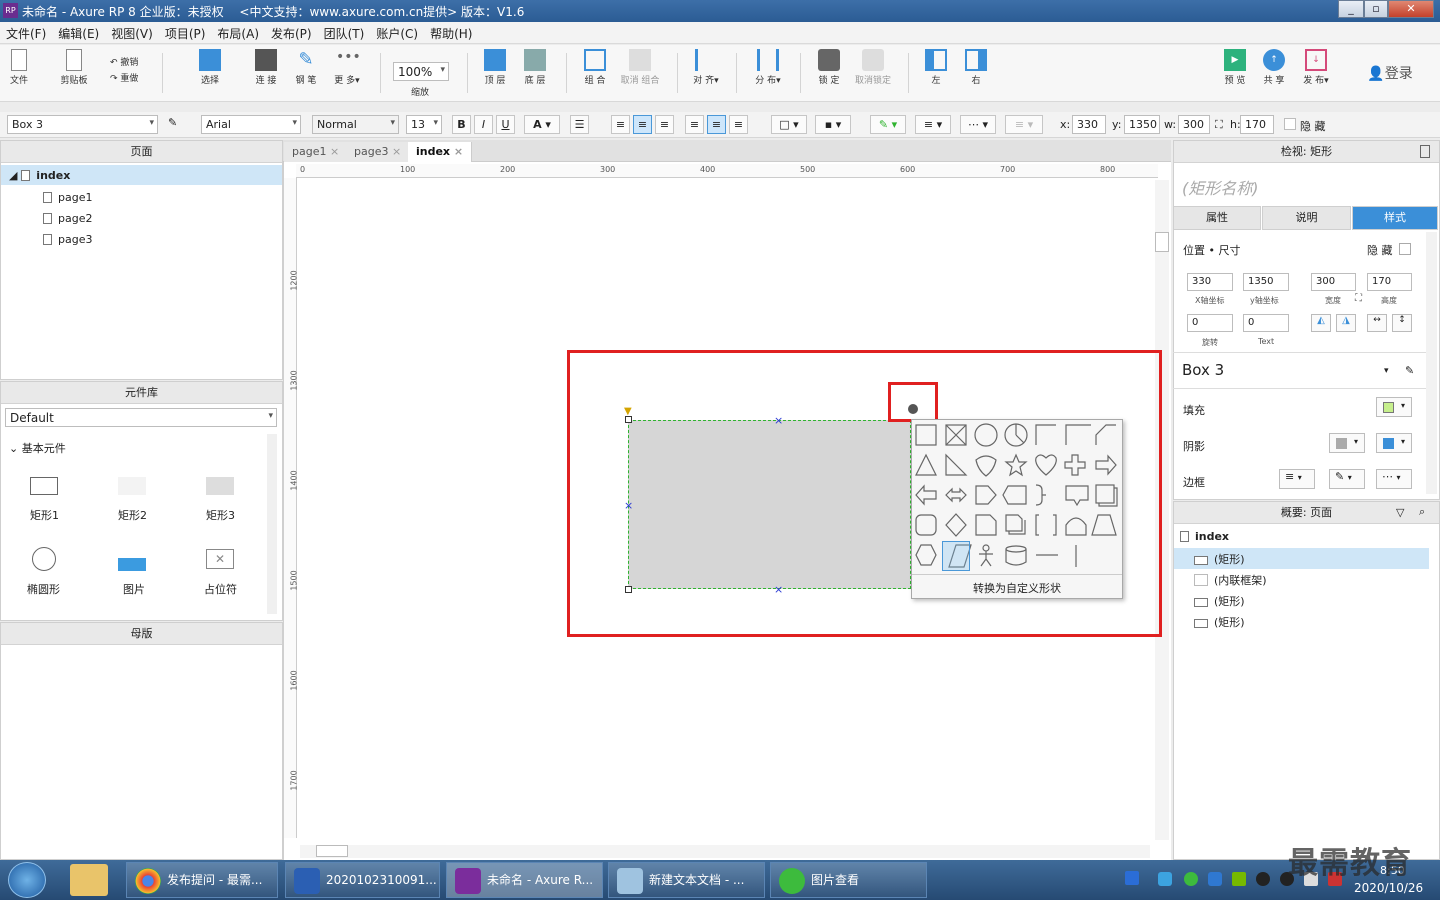  What do you see at coordinates (1204, 536) in the screenshot?
I see `outline-root: index` at bounding box center [1204, 536].